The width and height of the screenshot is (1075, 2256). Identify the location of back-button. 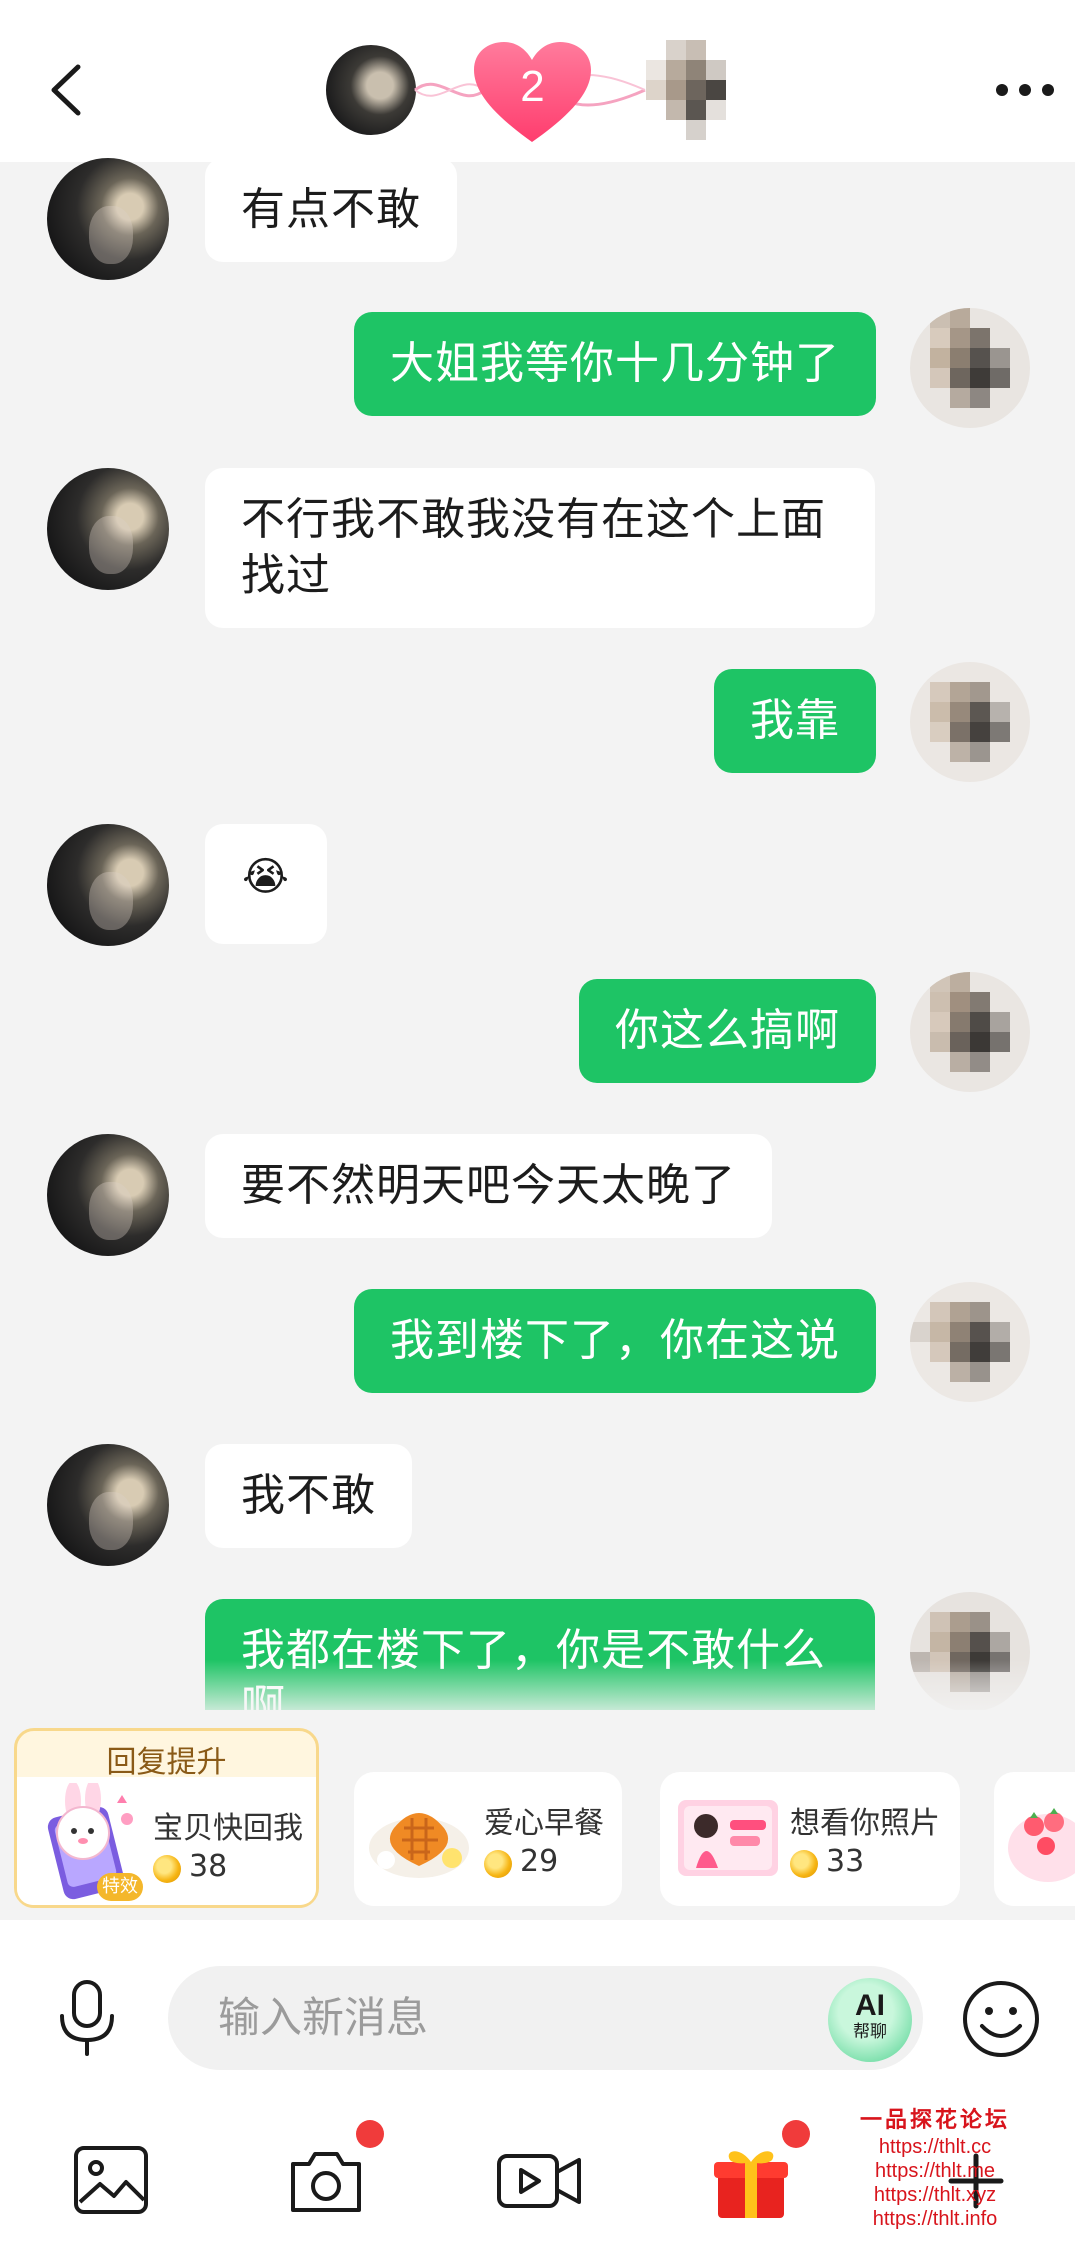
(70, 90).